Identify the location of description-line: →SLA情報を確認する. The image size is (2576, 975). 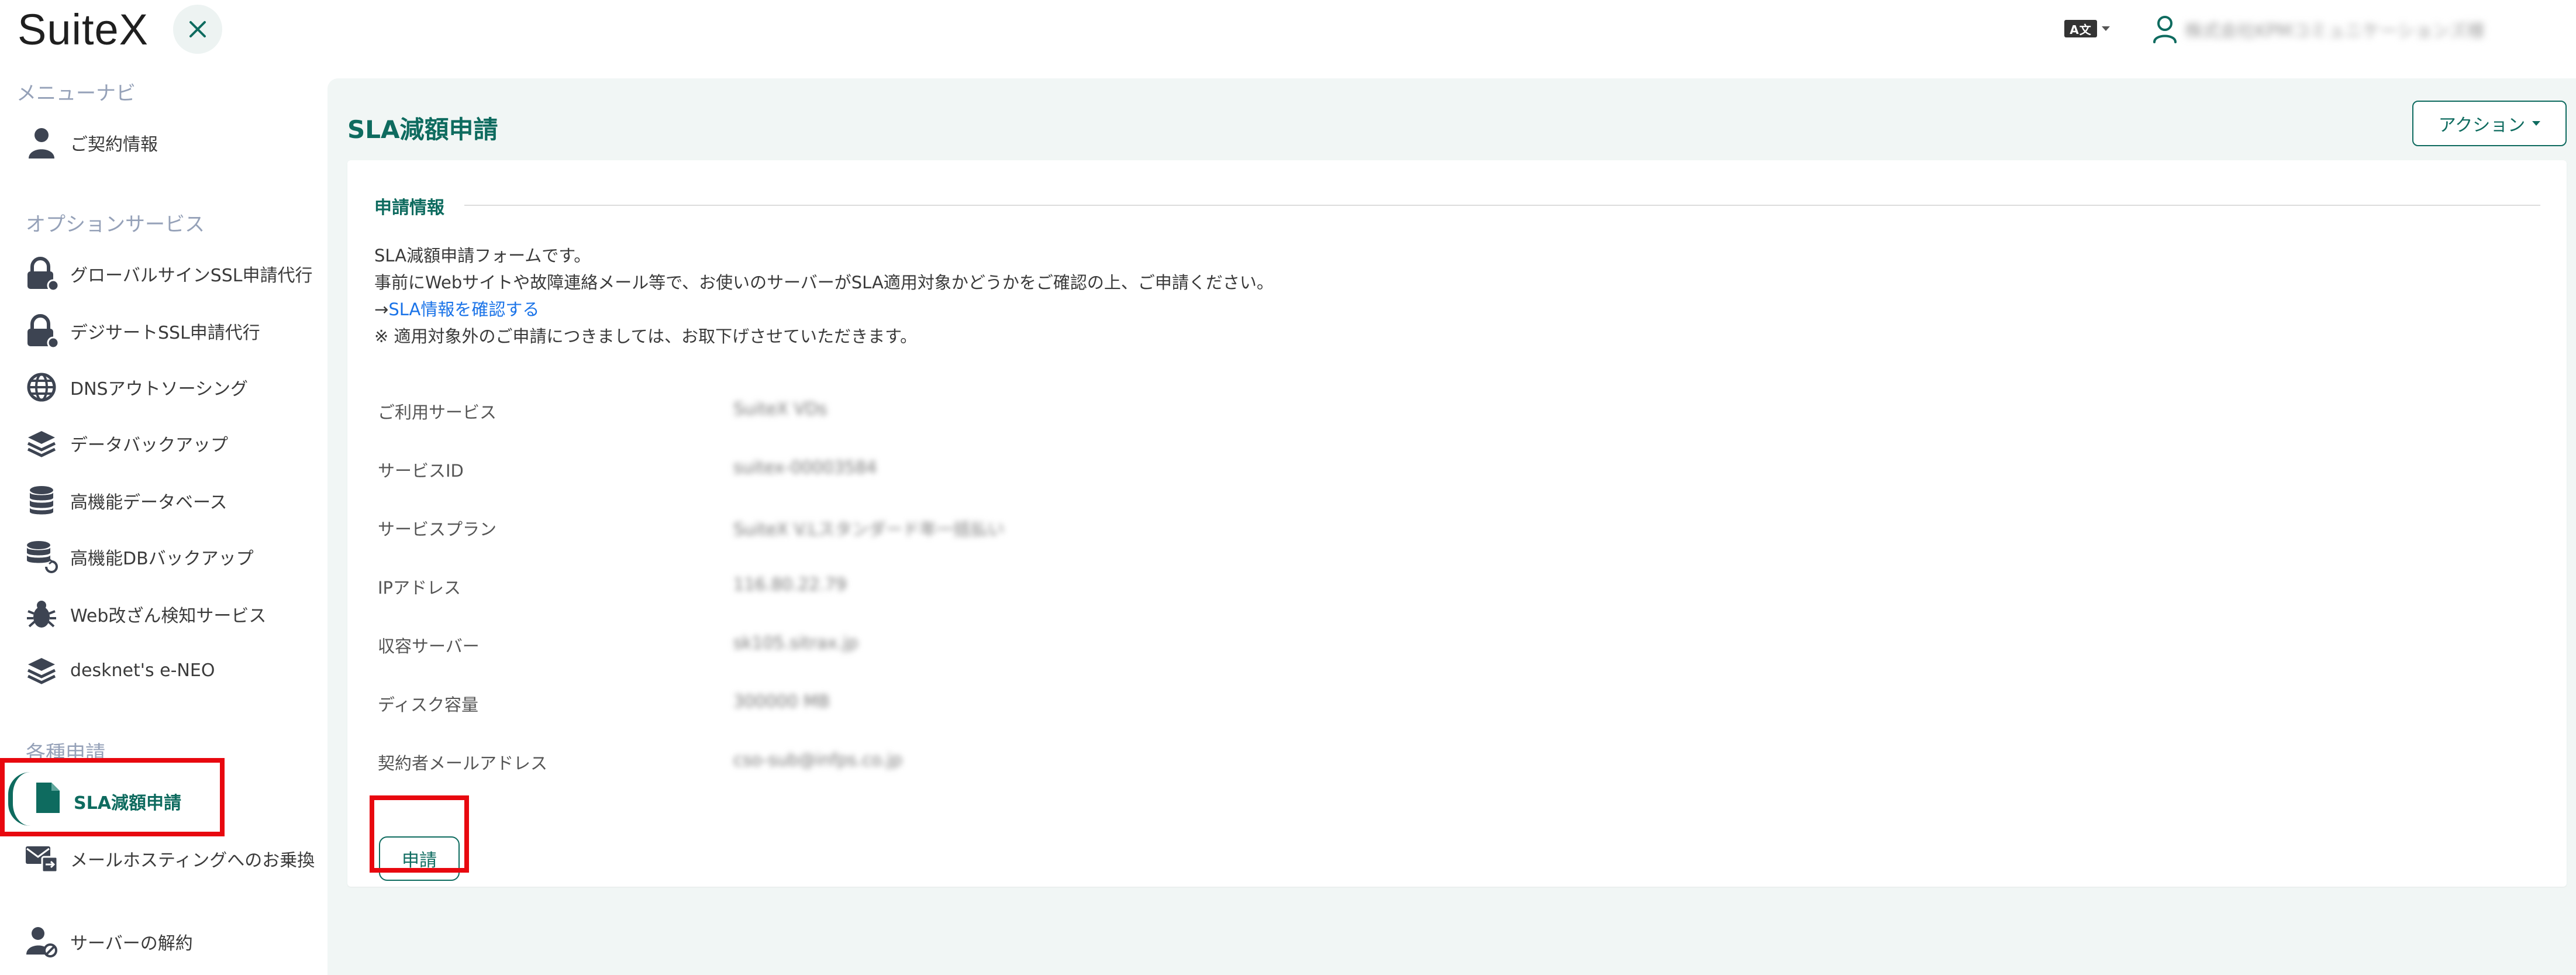
(824, 309).